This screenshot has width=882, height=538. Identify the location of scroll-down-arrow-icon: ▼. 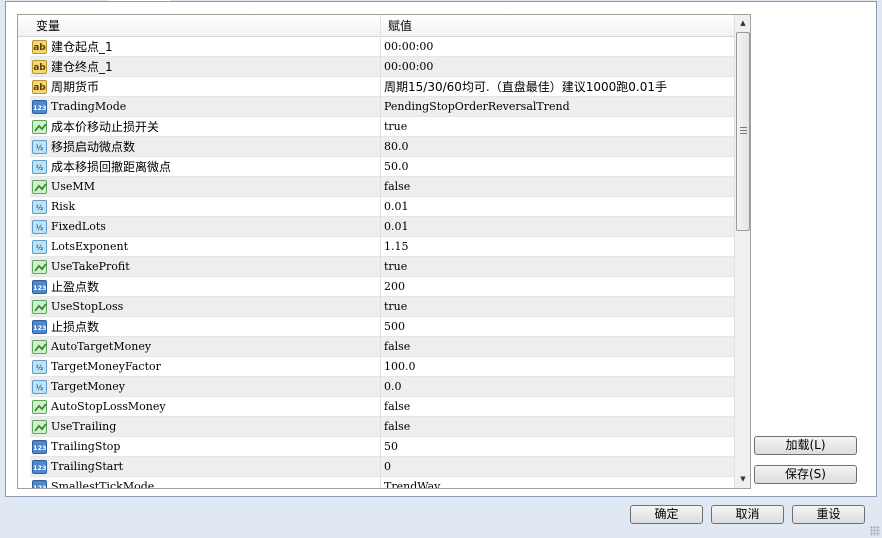
(742, 479).